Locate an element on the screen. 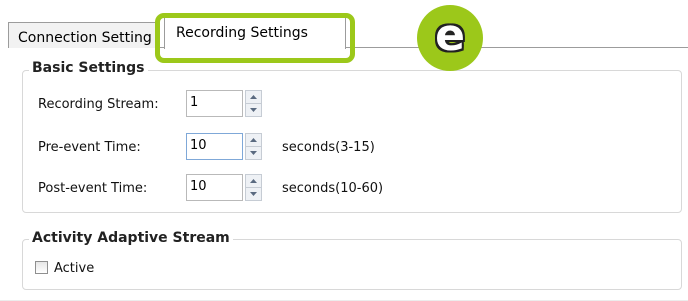 This screenshot has height=301, width=688. post-event-time-value: 10 is located at coordinates (198, 186).